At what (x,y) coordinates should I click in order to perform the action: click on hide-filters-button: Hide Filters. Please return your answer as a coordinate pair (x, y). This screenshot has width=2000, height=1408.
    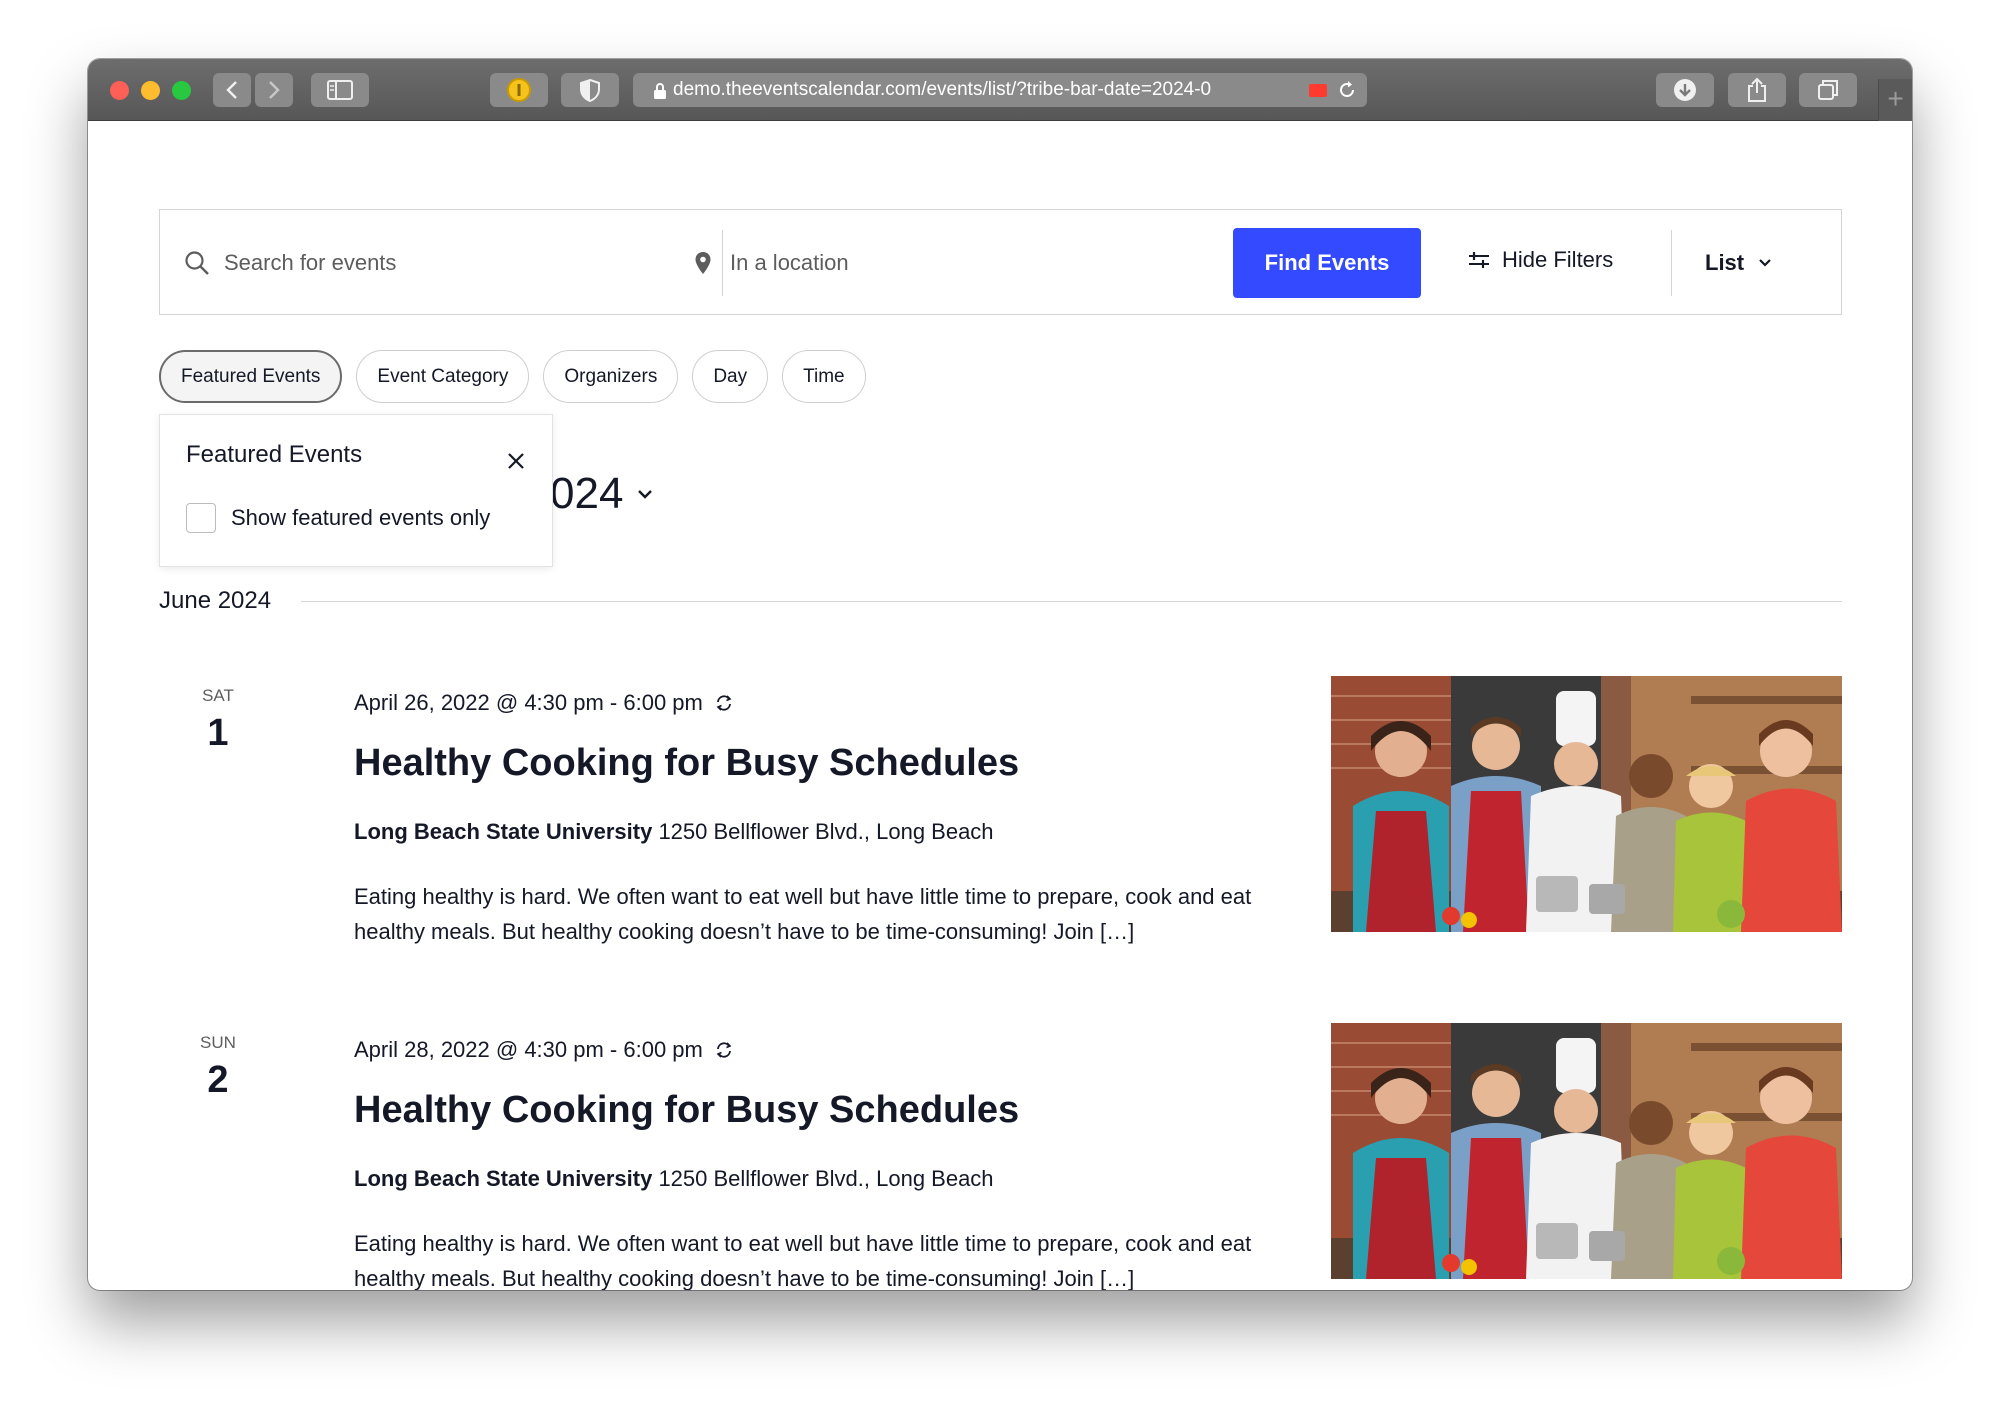
    Looking at the image, I should click on (1540, 260).